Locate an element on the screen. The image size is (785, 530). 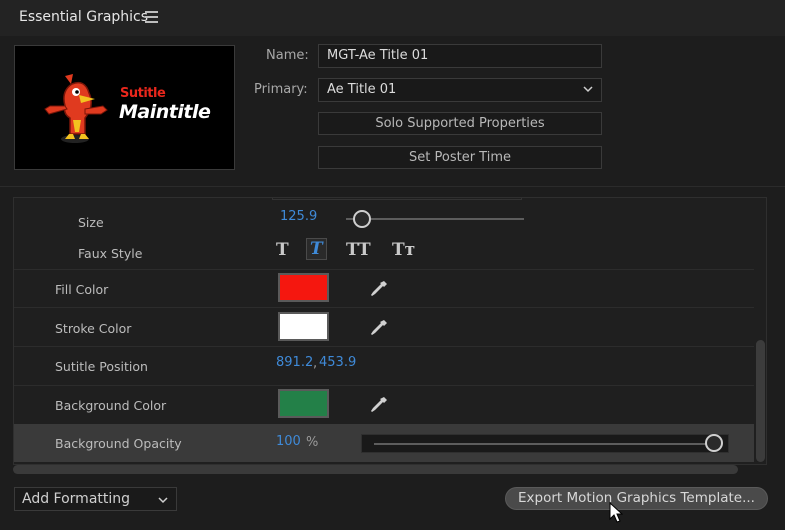
fill-color-label: Fill Color is located at coordinates (82, 289).